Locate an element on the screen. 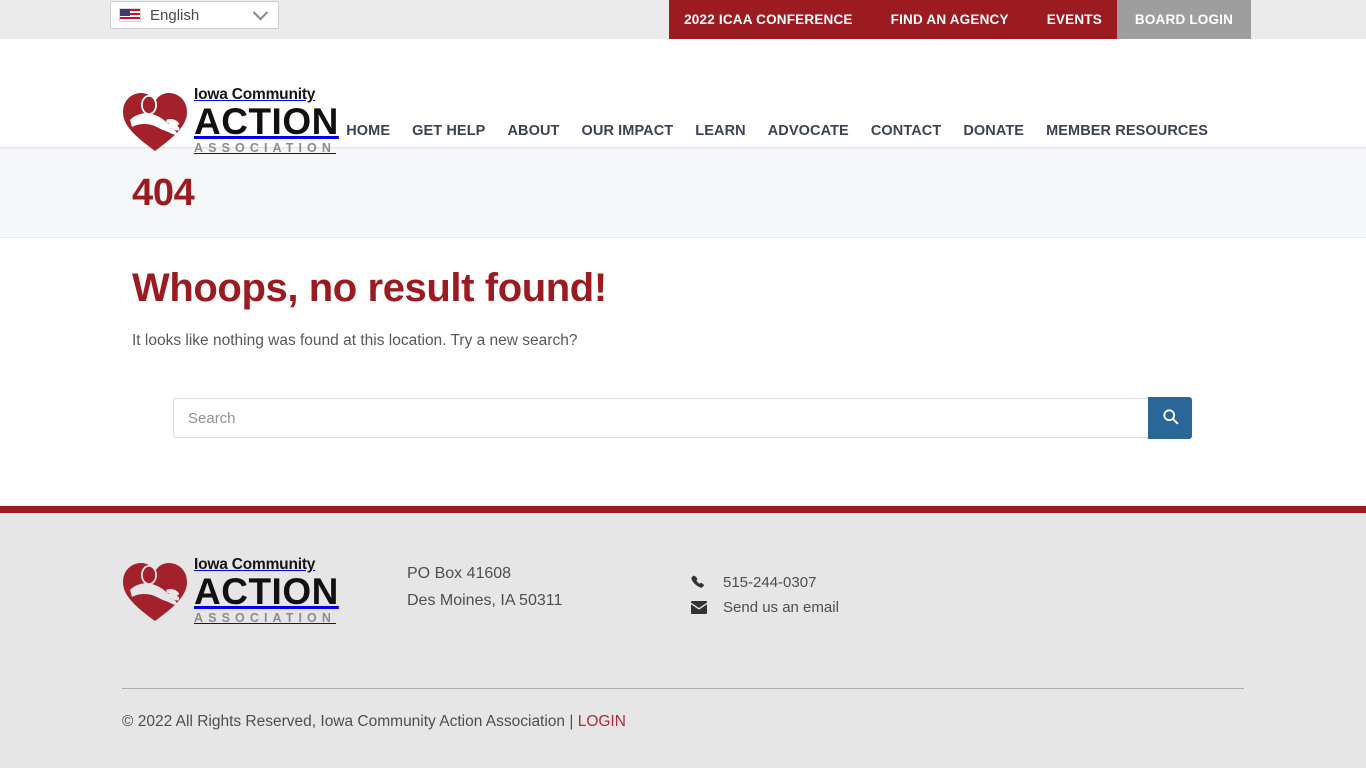  nav-item-donate: DONATE is located at coordinates (993, 131).